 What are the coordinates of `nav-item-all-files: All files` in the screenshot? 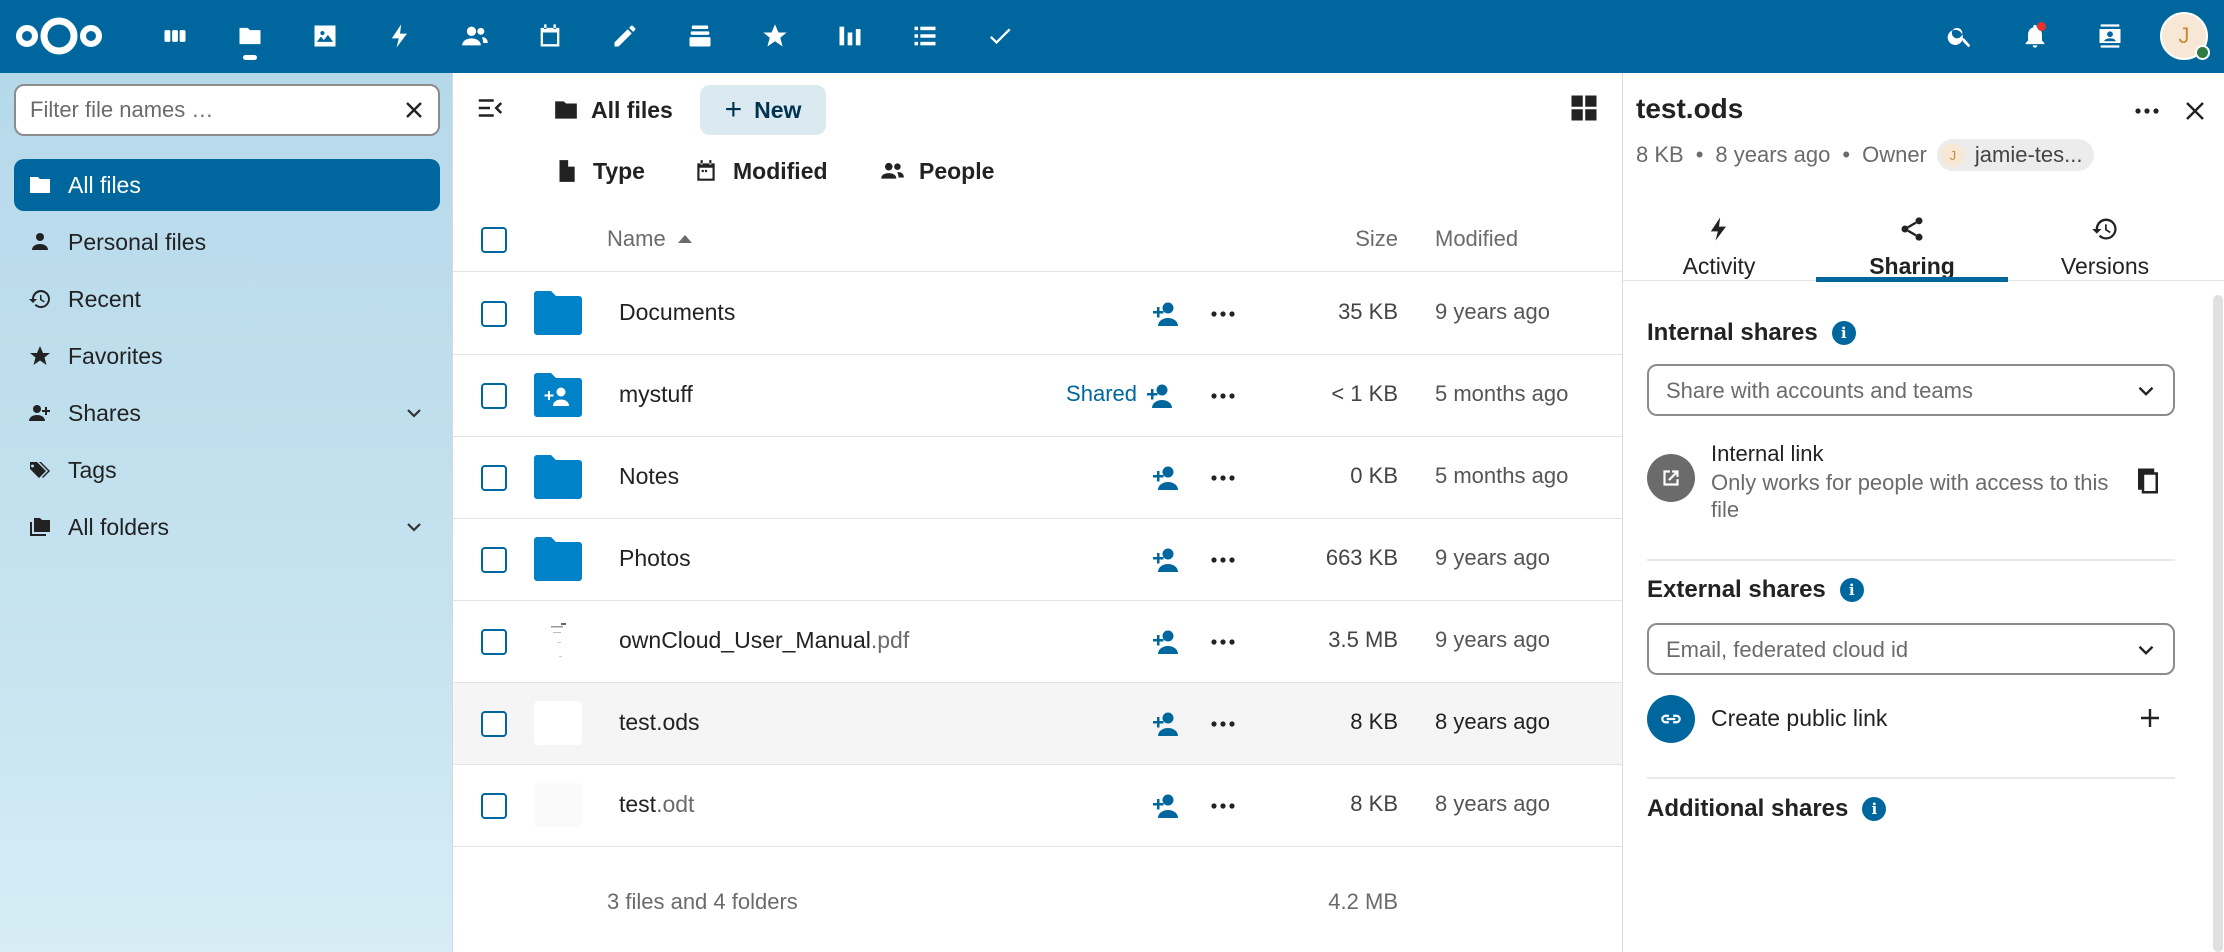 It's located at (227, 185).